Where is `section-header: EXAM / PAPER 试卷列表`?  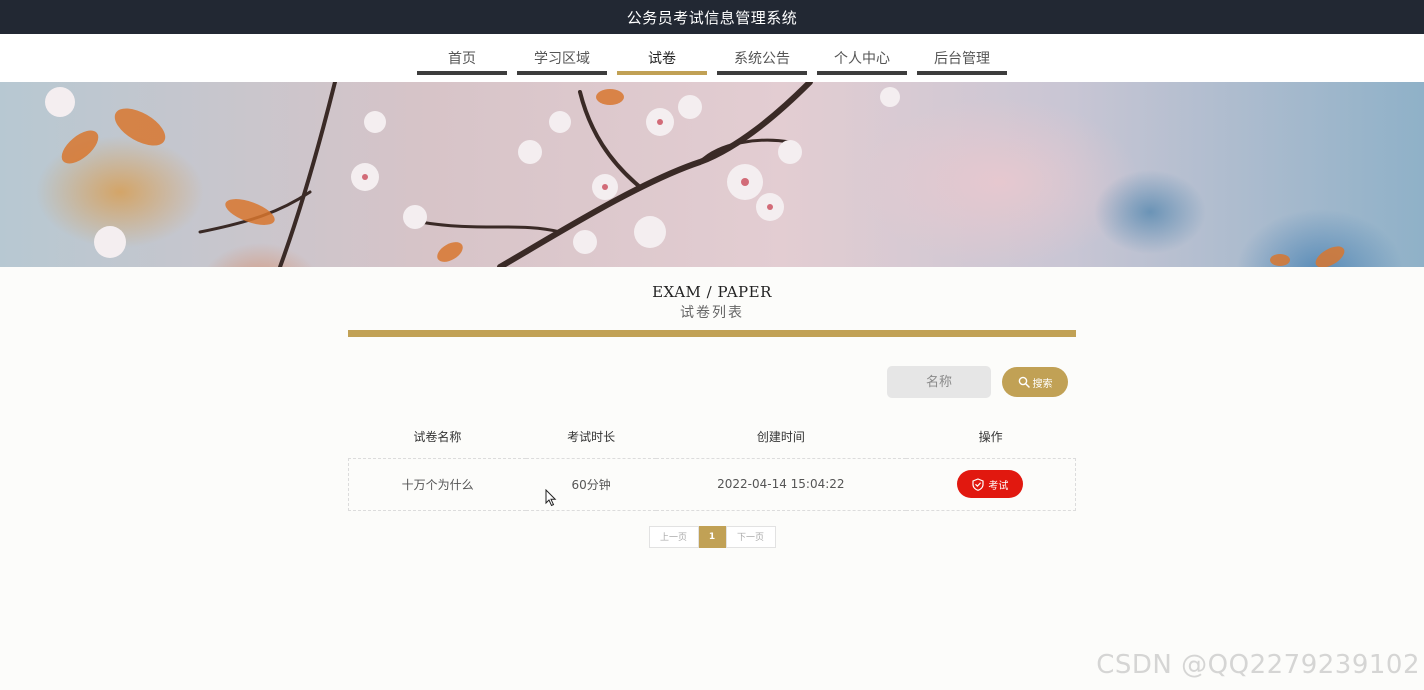
section-header: EXAM / PAPER 试卷列表 is located at coordinates (712, 310).